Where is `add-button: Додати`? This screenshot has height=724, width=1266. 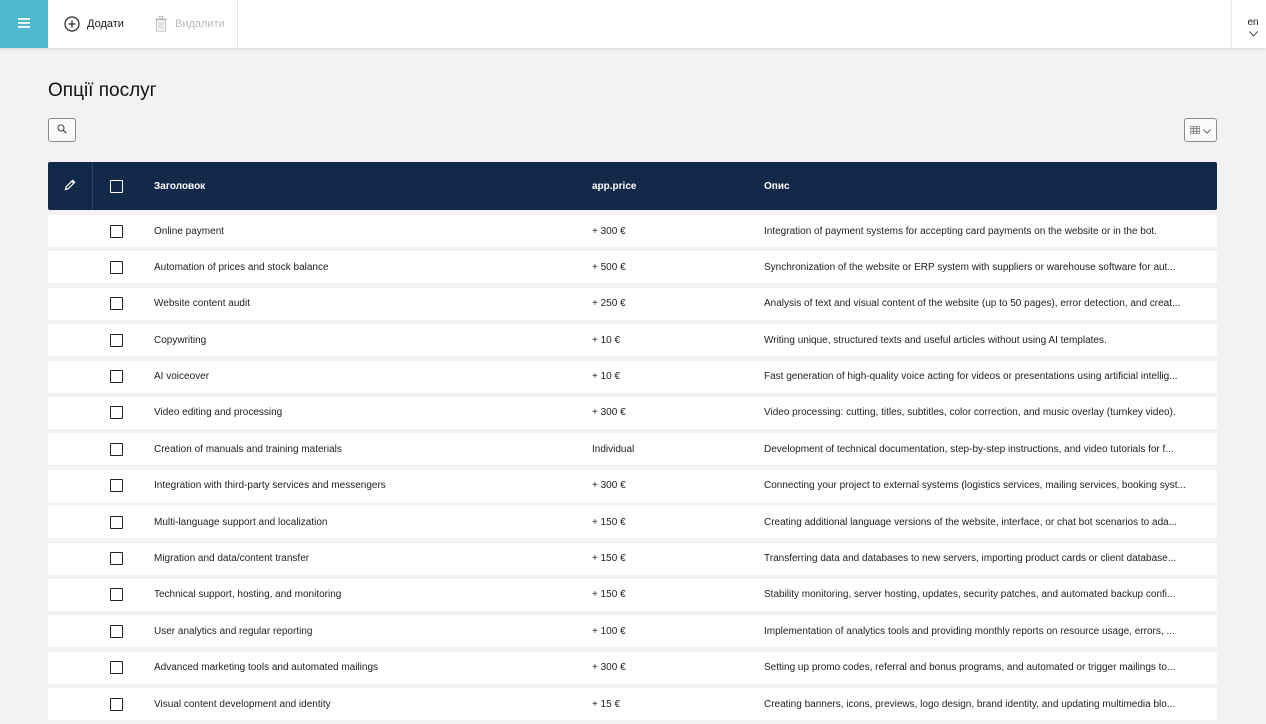
add-button: Додати is located at coordinates (94, 24).